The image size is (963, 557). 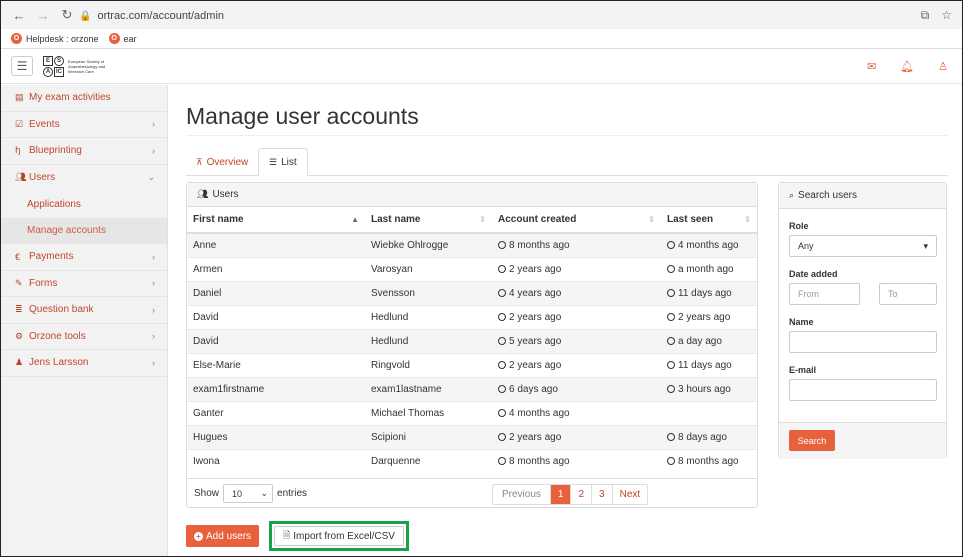 What do you see at coordinates (702, 437) in the screenshot?
I see `seen-value: 8 days ago` at bounding box center [702, 437].